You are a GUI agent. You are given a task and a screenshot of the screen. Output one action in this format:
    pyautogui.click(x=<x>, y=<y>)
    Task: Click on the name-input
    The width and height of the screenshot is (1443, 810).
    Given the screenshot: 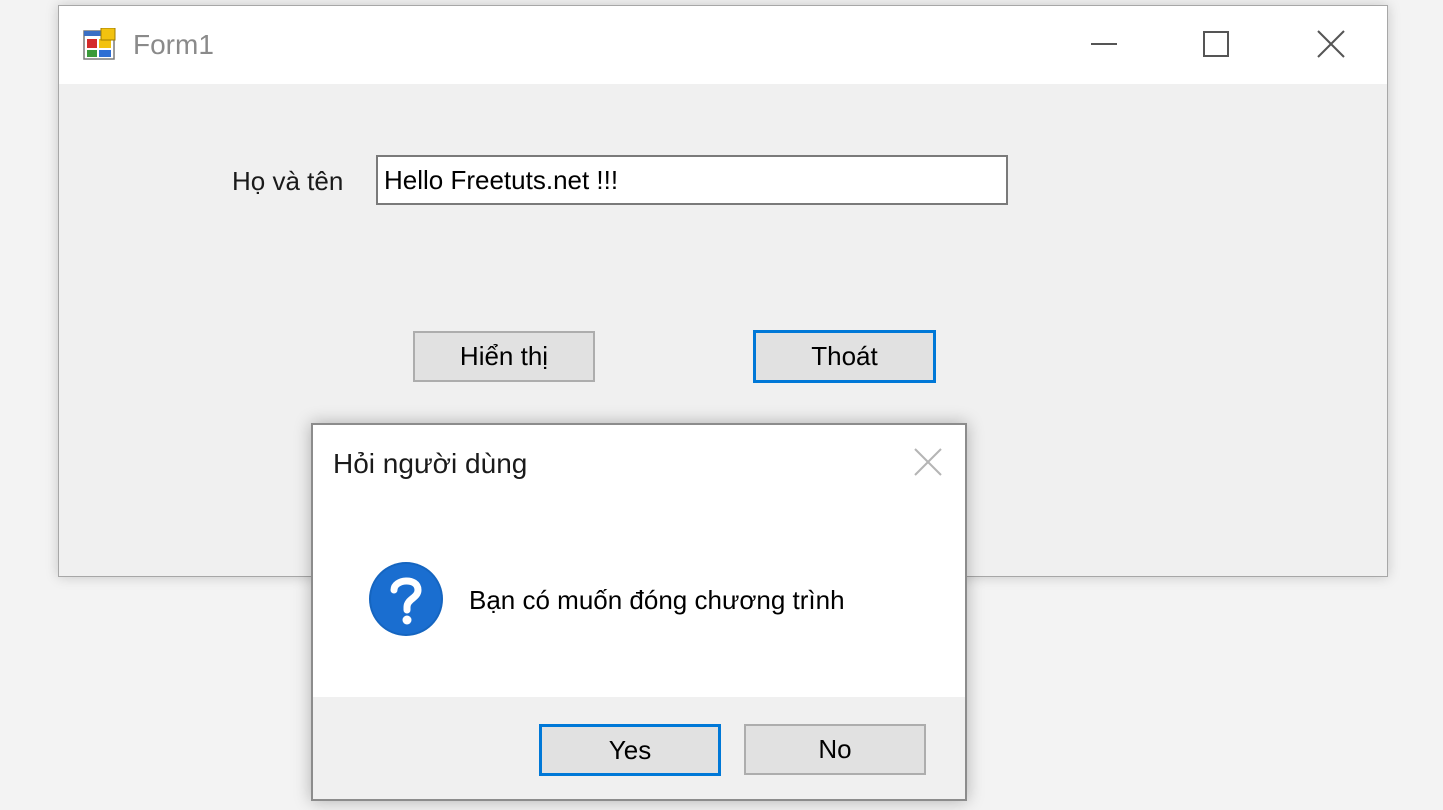 What is the action you would take?
    pyautogui.click(x=692, y=180)
    